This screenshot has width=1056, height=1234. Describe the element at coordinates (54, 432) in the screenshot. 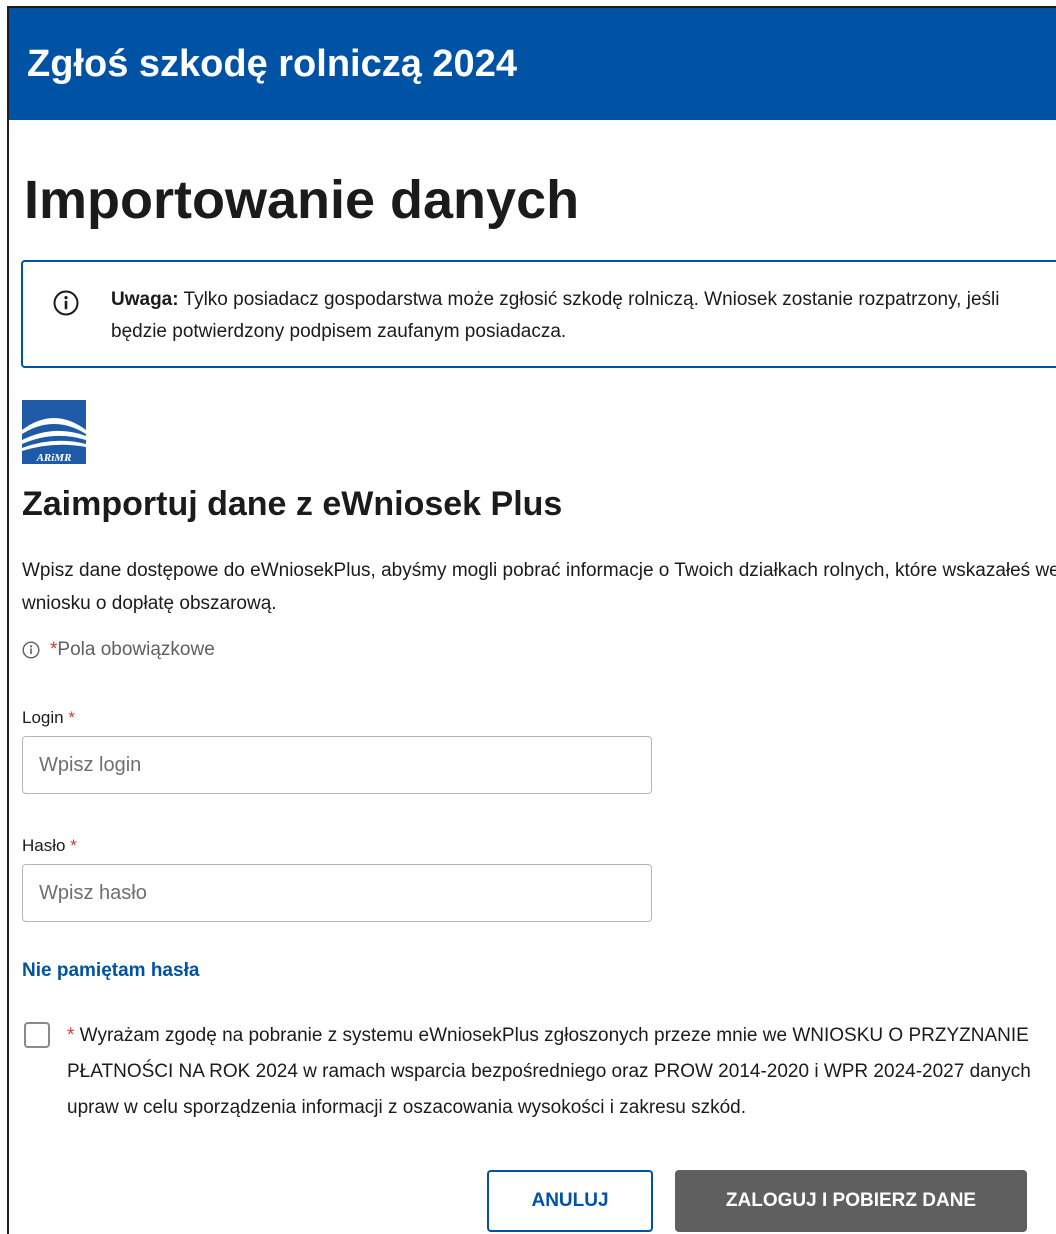

I see `arimr-logo: ARiMR` at that location.